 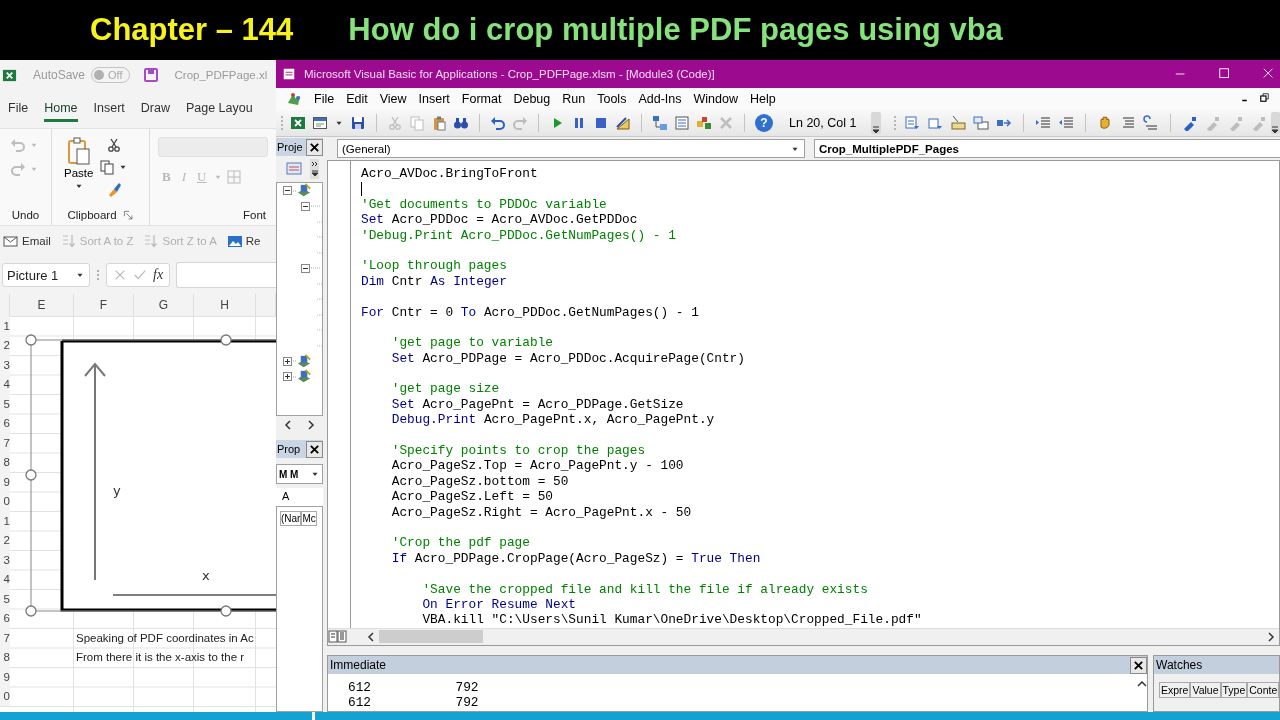 What do you see at coordinates (1271, 636) in the screenshot?
I see `scroll-right-button` at bounding box center [1271, 636].